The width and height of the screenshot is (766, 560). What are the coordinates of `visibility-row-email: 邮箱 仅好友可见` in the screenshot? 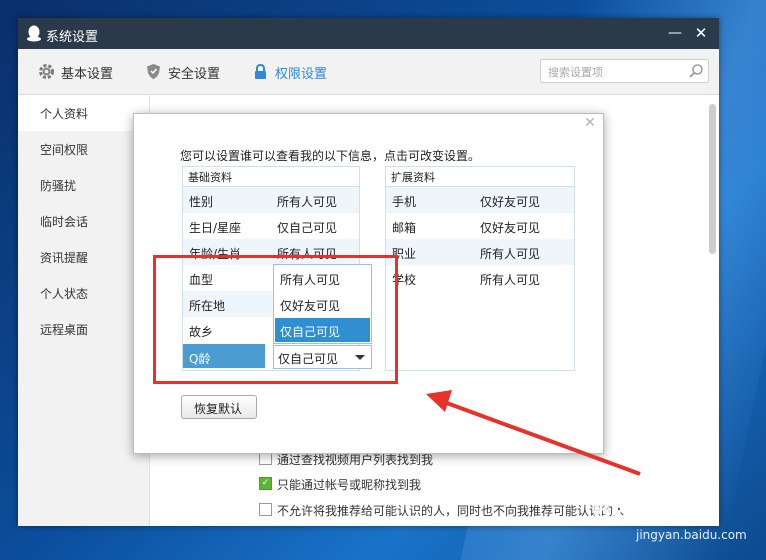 It's located at (480, 226).